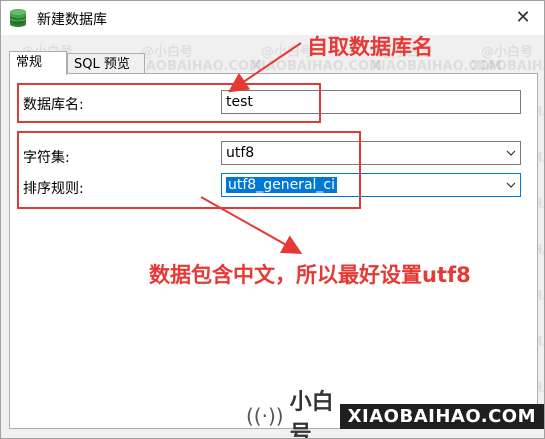 The height and width of the screenshot is (439, 545). I want to click on tab-sql-preview: SQL 预览, so click(106, 63).